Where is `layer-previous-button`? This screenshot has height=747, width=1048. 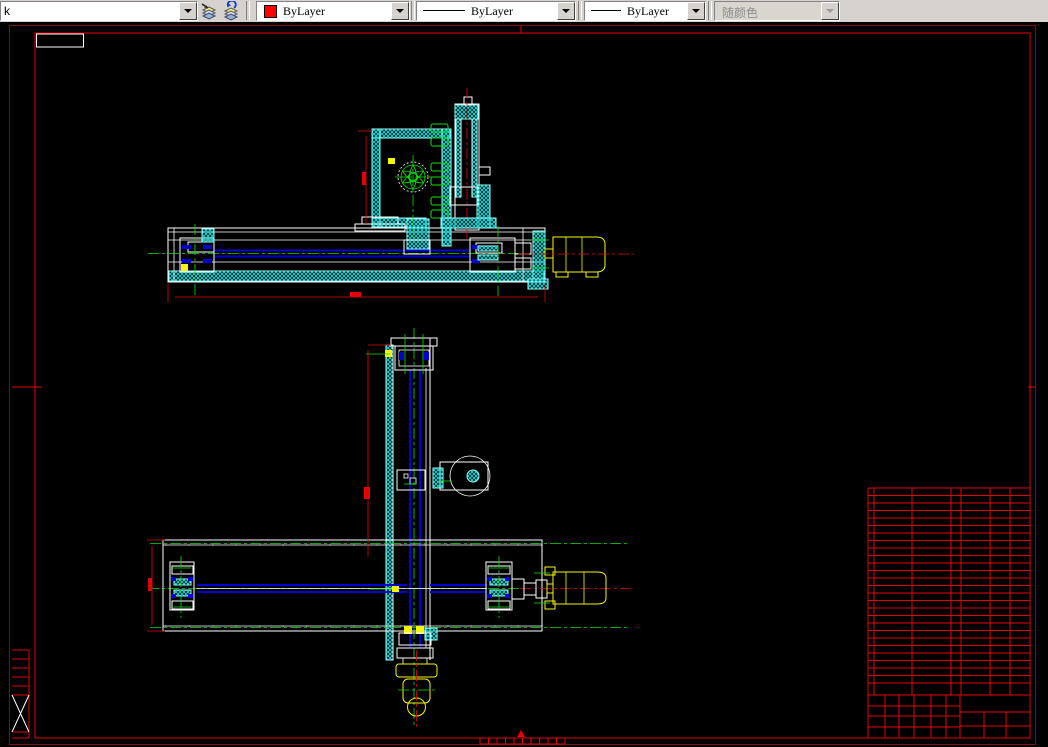
layer-previous-button is located at coordinates (231, 11).